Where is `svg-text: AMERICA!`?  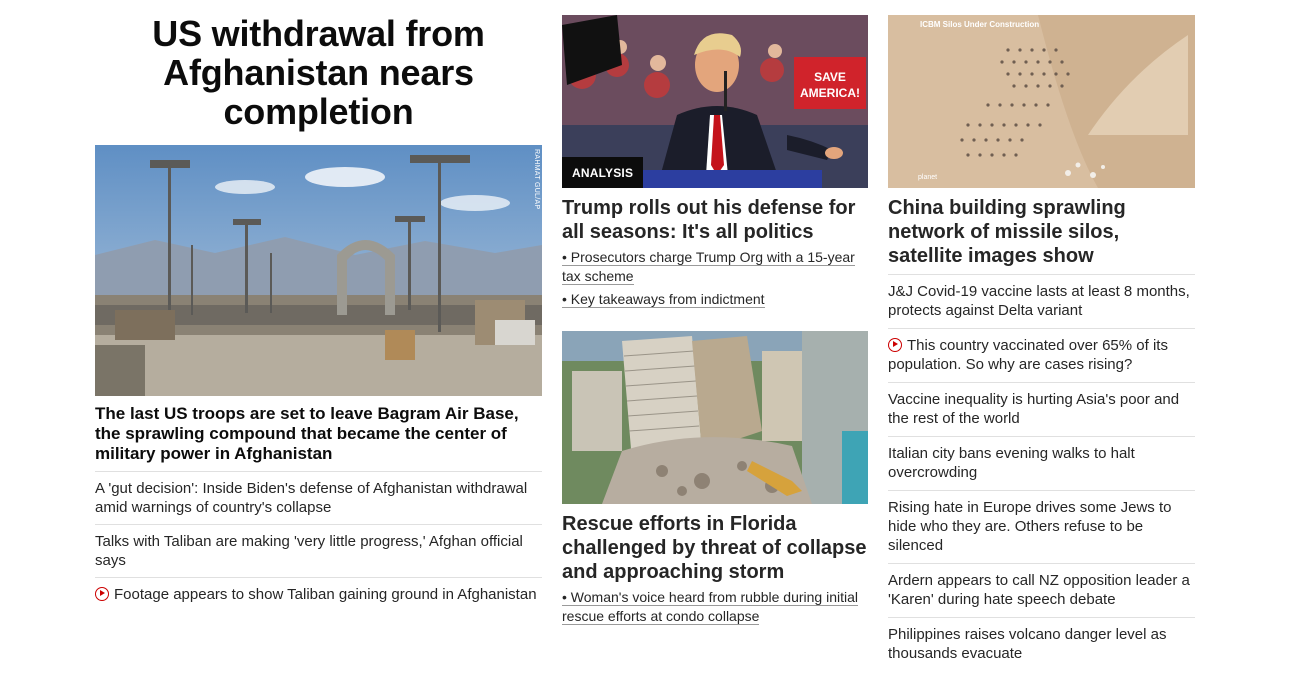
svg-text: AMERICA! is located at coordinates (830, 93).